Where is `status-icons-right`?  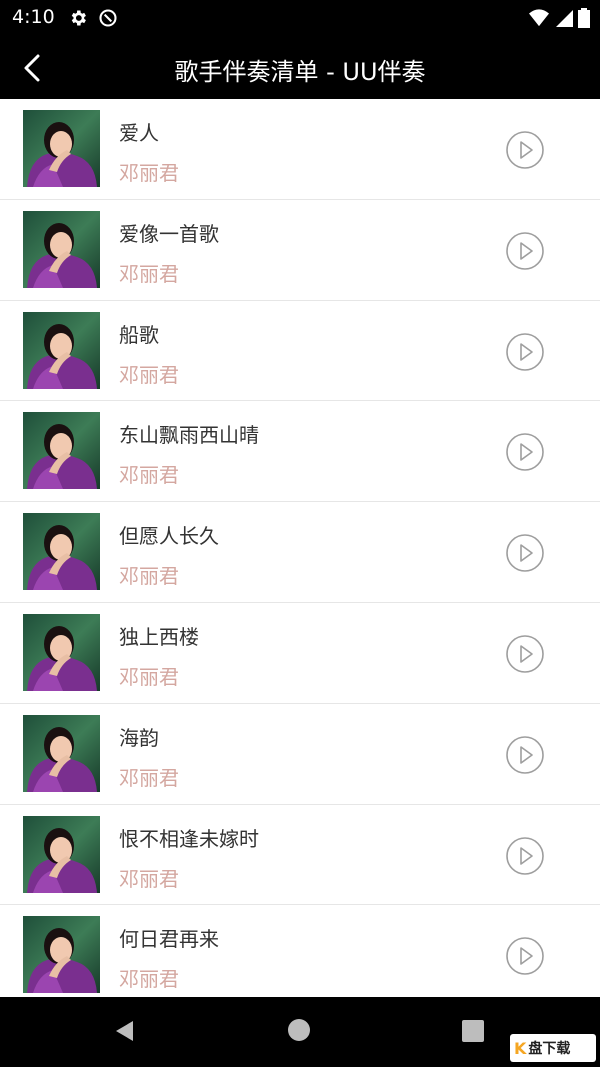
status-icons-right is located at coordinates (559, 18).